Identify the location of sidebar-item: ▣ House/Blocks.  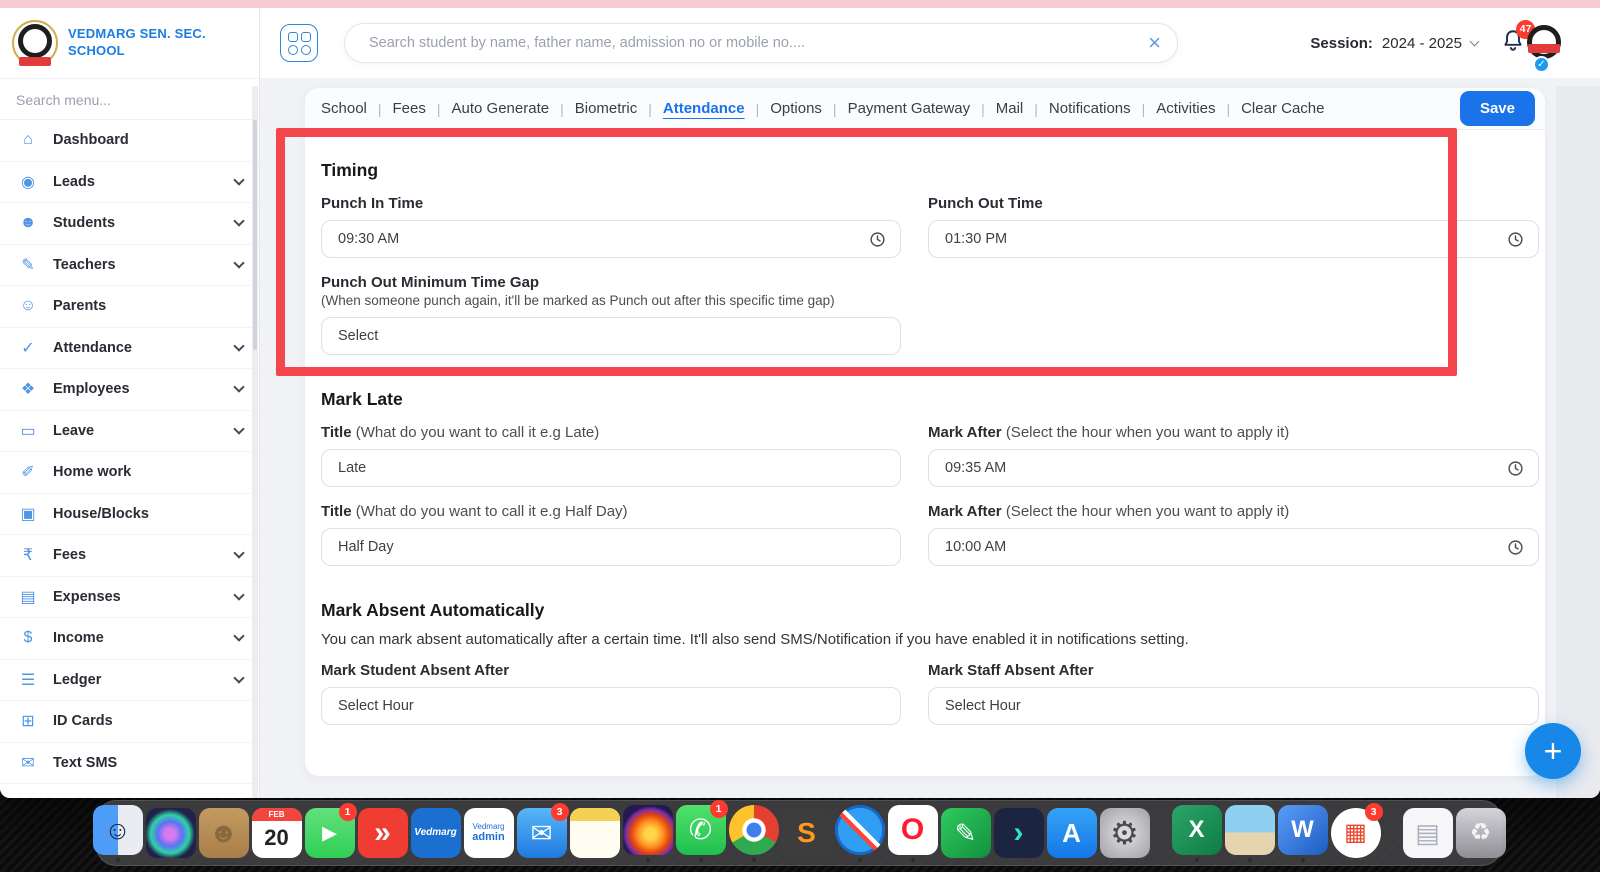
(129, 514).